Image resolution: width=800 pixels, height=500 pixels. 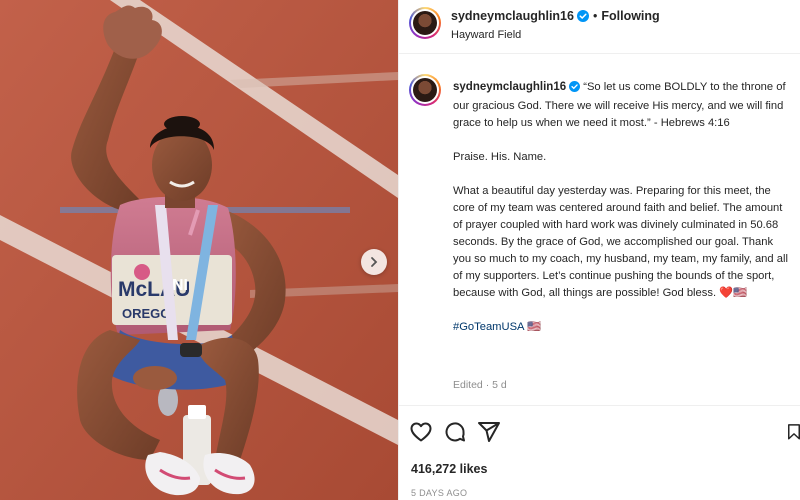 I want to click on hashtag-emoji: 🇺🇸, so click(x=534, y=327).